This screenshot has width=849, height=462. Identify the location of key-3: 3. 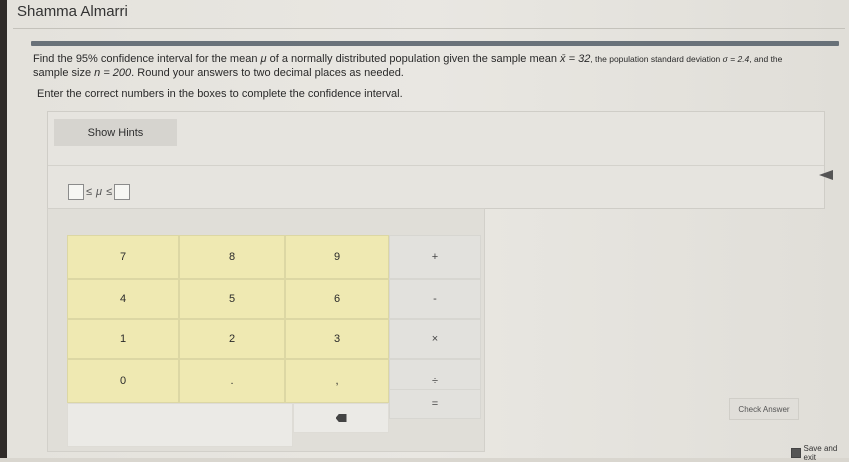
(337, 339).